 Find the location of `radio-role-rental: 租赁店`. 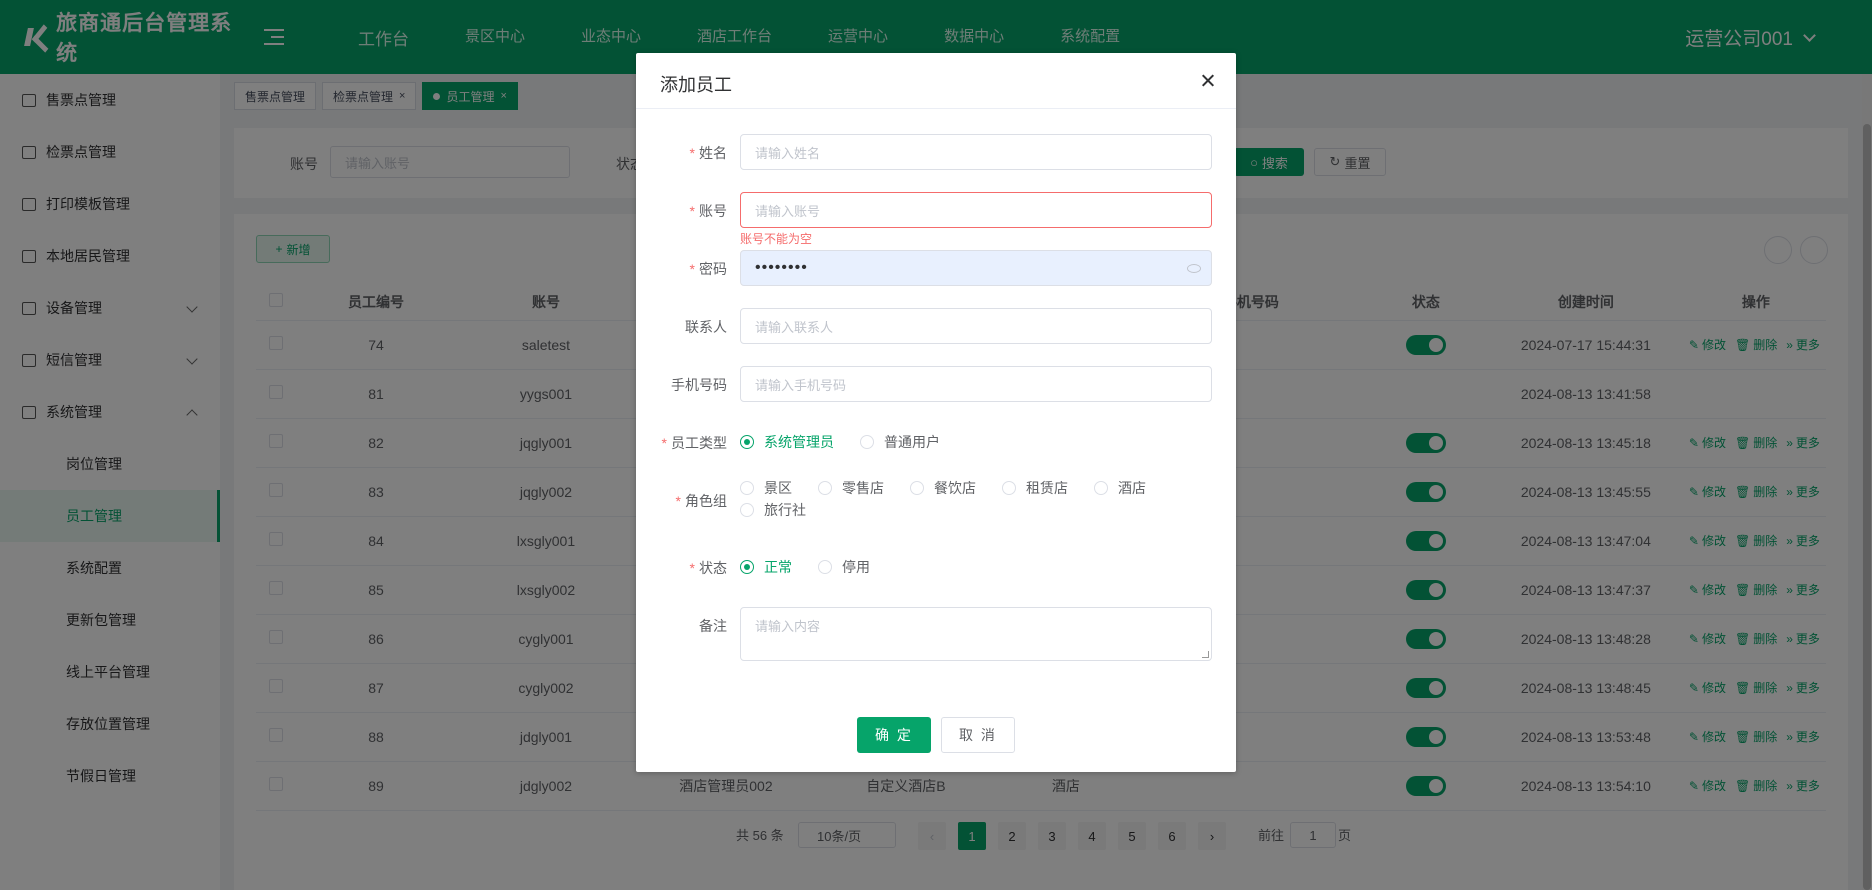

radio-role-rental: 租赁店 is located at coordinates (1035, 488).